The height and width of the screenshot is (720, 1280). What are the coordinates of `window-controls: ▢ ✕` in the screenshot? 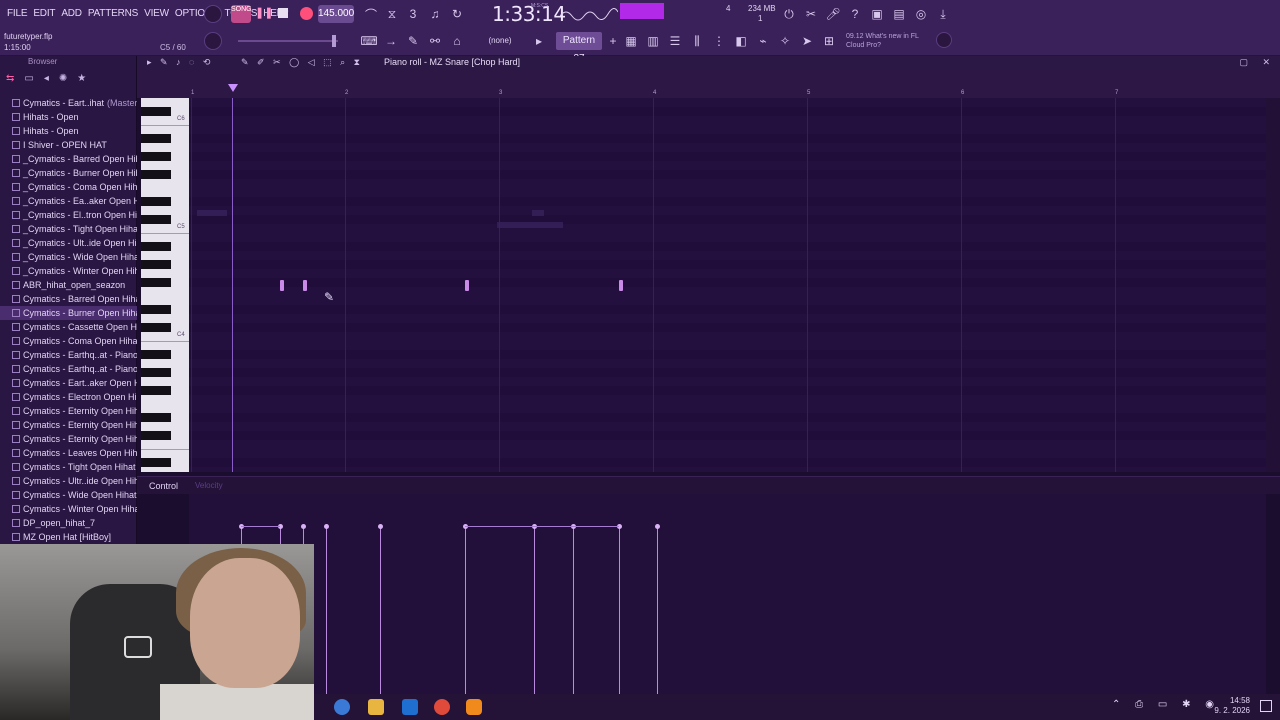 It's located at (1257, 62).